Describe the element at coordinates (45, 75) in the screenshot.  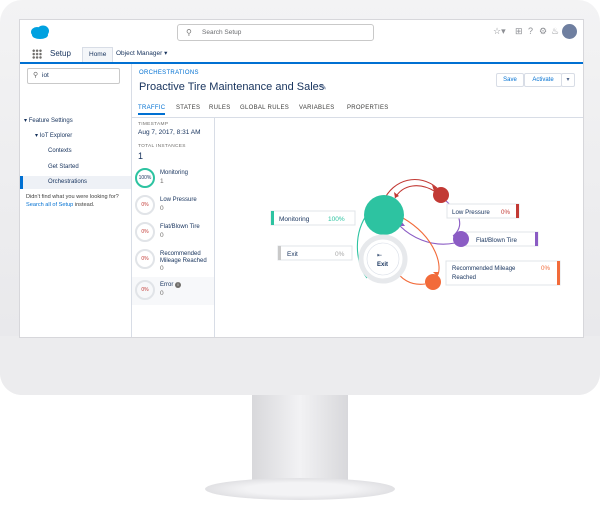
I see `quick-find-value: iot` at that location.